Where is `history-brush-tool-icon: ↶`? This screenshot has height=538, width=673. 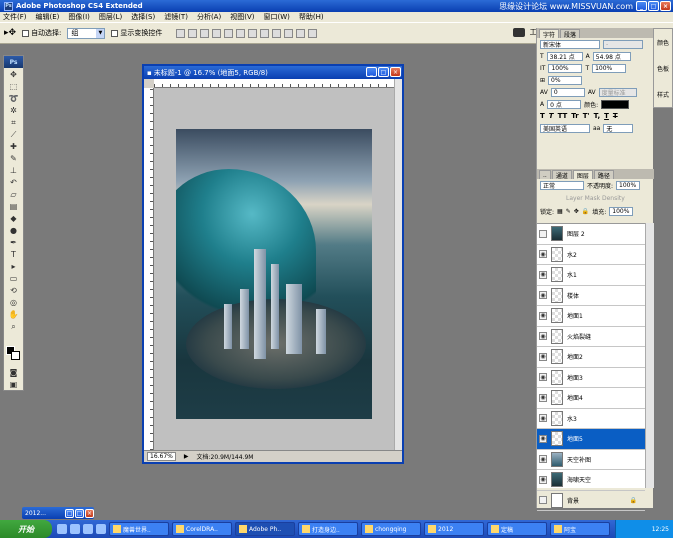
history-brush-tool-icon: ↶ is located at coordinates (13, 182).